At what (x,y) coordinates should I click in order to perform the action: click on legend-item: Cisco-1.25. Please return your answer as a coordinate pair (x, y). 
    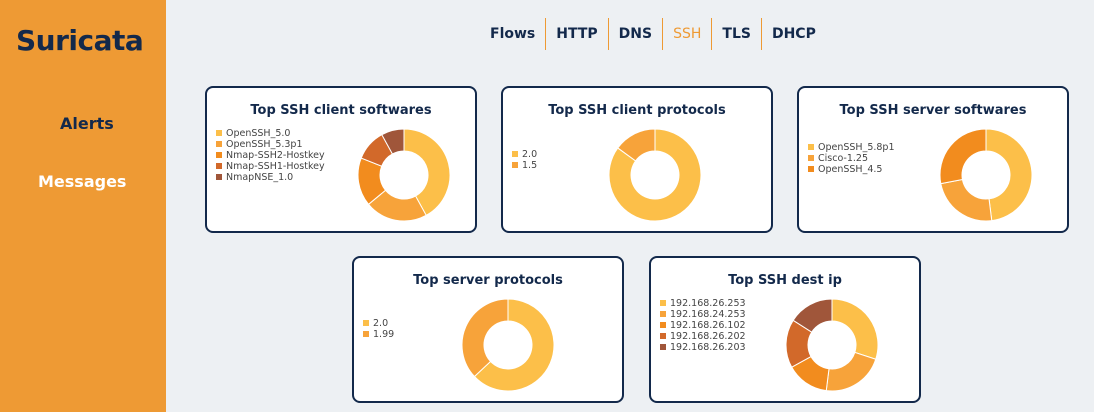
    Looking at the image, I should click on (851, 158).